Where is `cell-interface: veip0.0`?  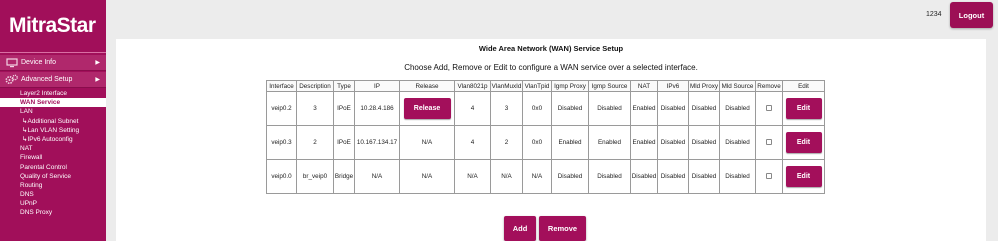
cell-interface: veip0.0 is located at coordinates (281, 176).